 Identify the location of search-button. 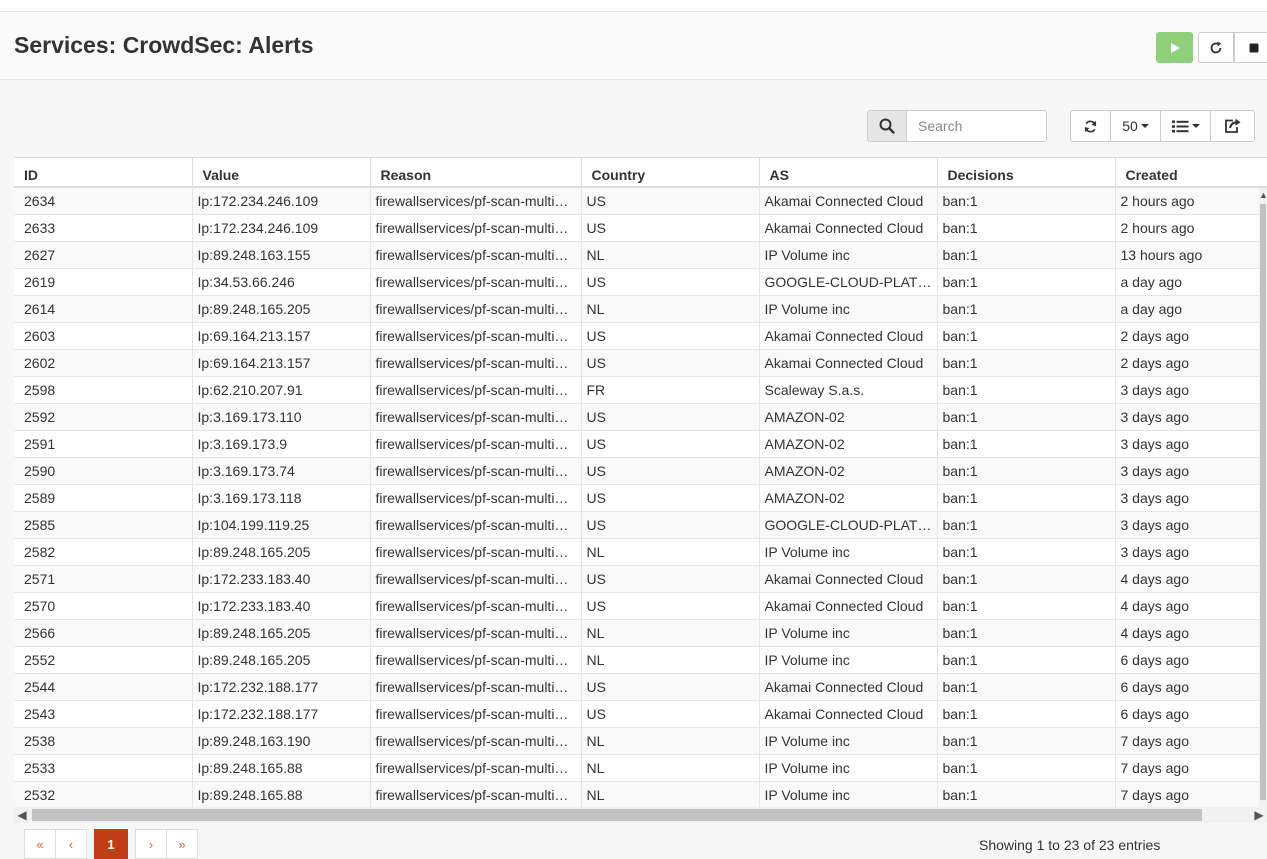
(887, 126).